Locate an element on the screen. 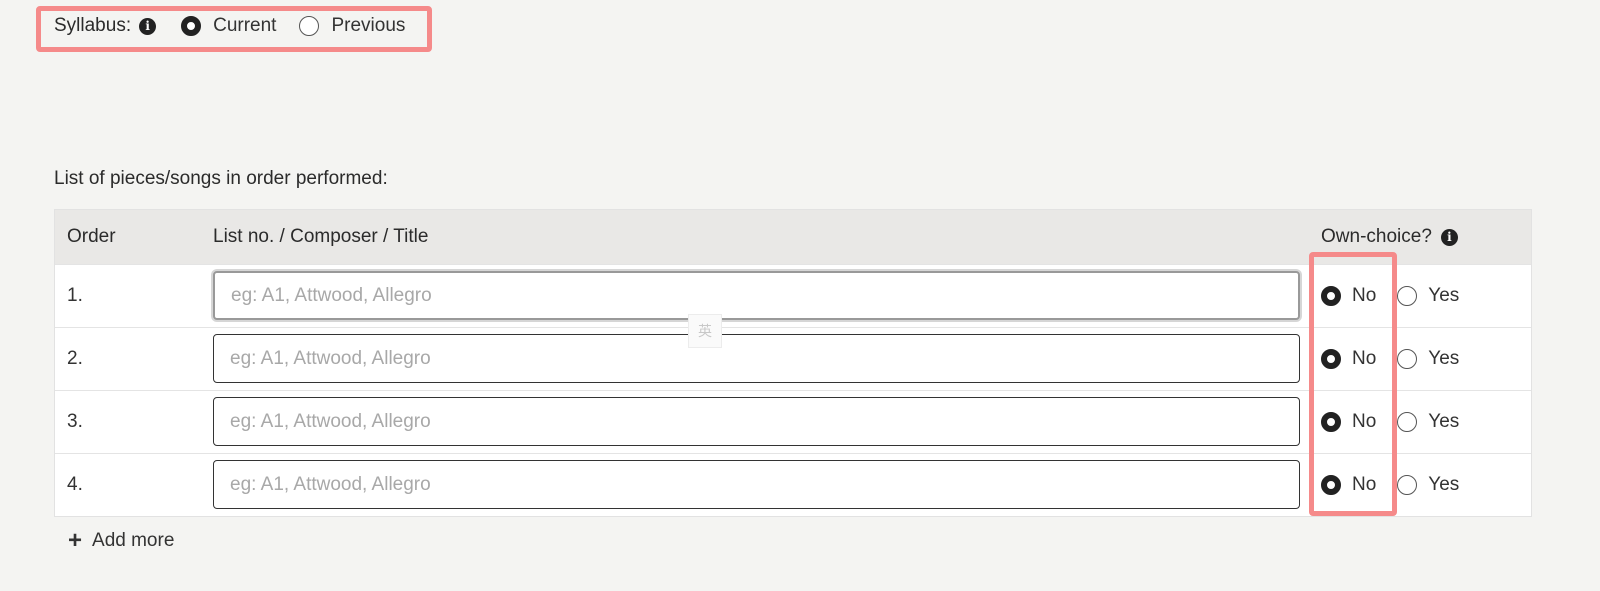 This screenshot has height=591, width=1600. syllabus-current-radio is located at coordinates (191, 26).